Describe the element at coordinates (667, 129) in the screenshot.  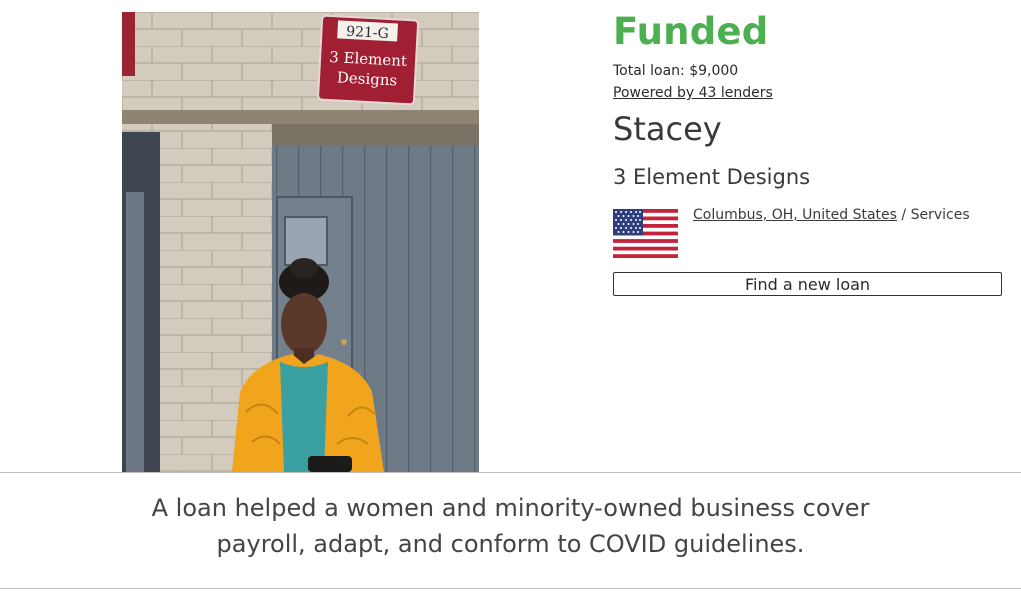
I see `borrower-name: Stacey` at that location.